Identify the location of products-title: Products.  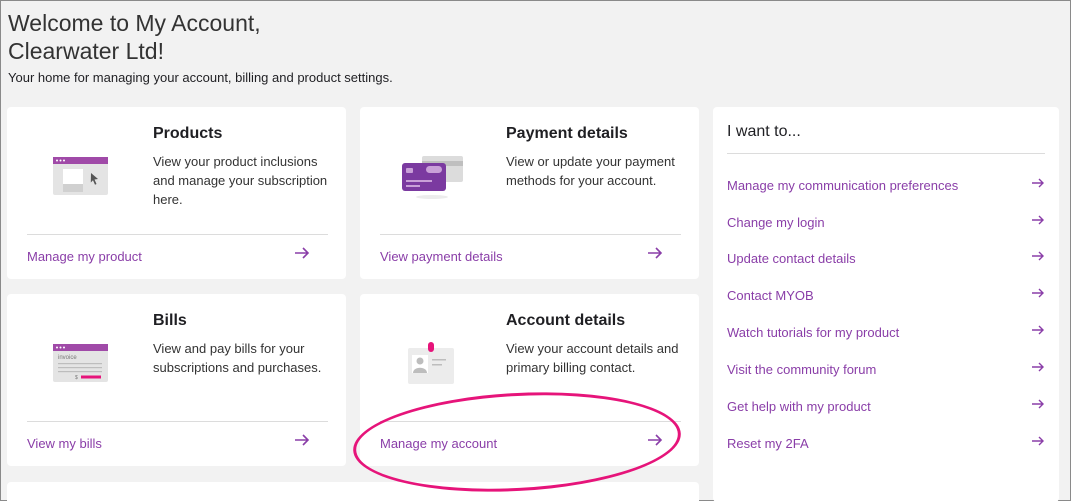
(188, 133).